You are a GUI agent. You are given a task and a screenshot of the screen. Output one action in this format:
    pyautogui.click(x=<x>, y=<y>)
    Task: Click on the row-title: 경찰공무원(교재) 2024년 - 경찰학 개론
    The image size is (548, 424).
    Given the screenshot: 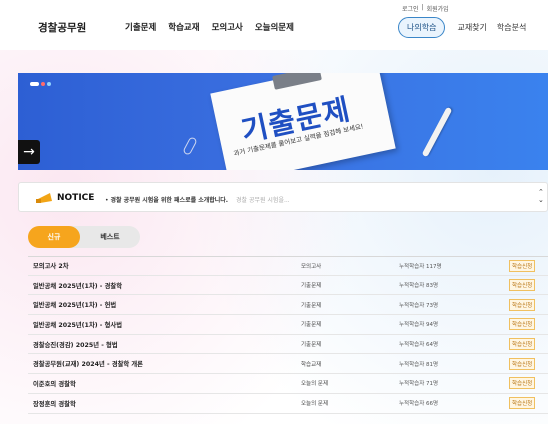 What is the action you would take?
    pyautogui.click(x=88, y=363)
    